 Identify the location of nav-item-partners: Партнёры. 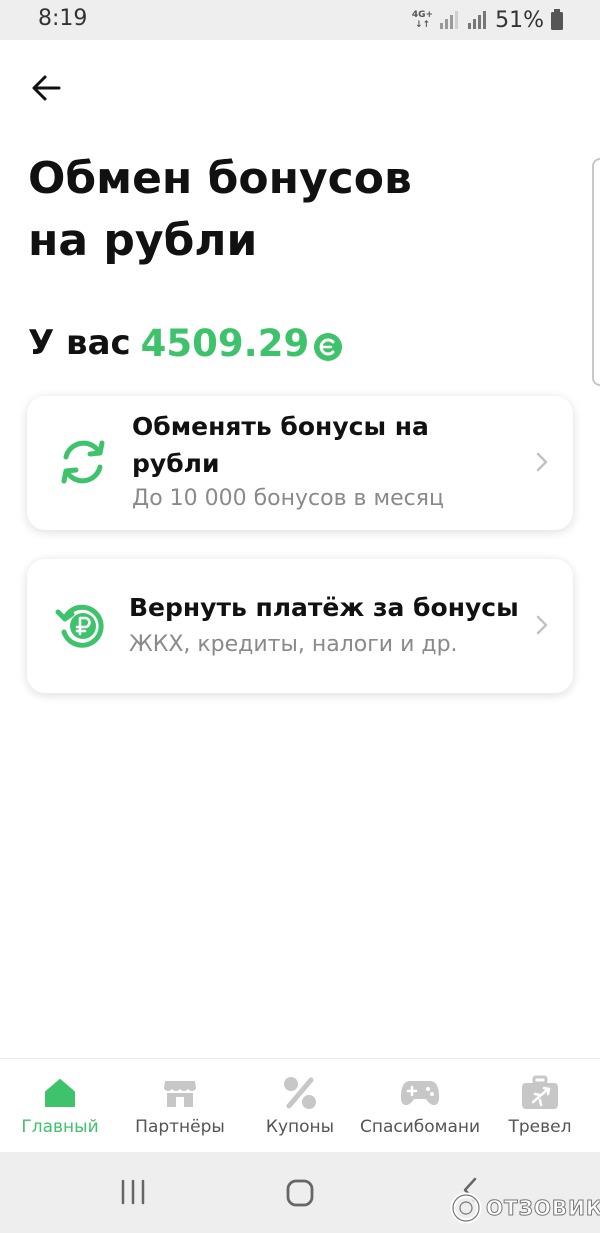
(180, 1106).